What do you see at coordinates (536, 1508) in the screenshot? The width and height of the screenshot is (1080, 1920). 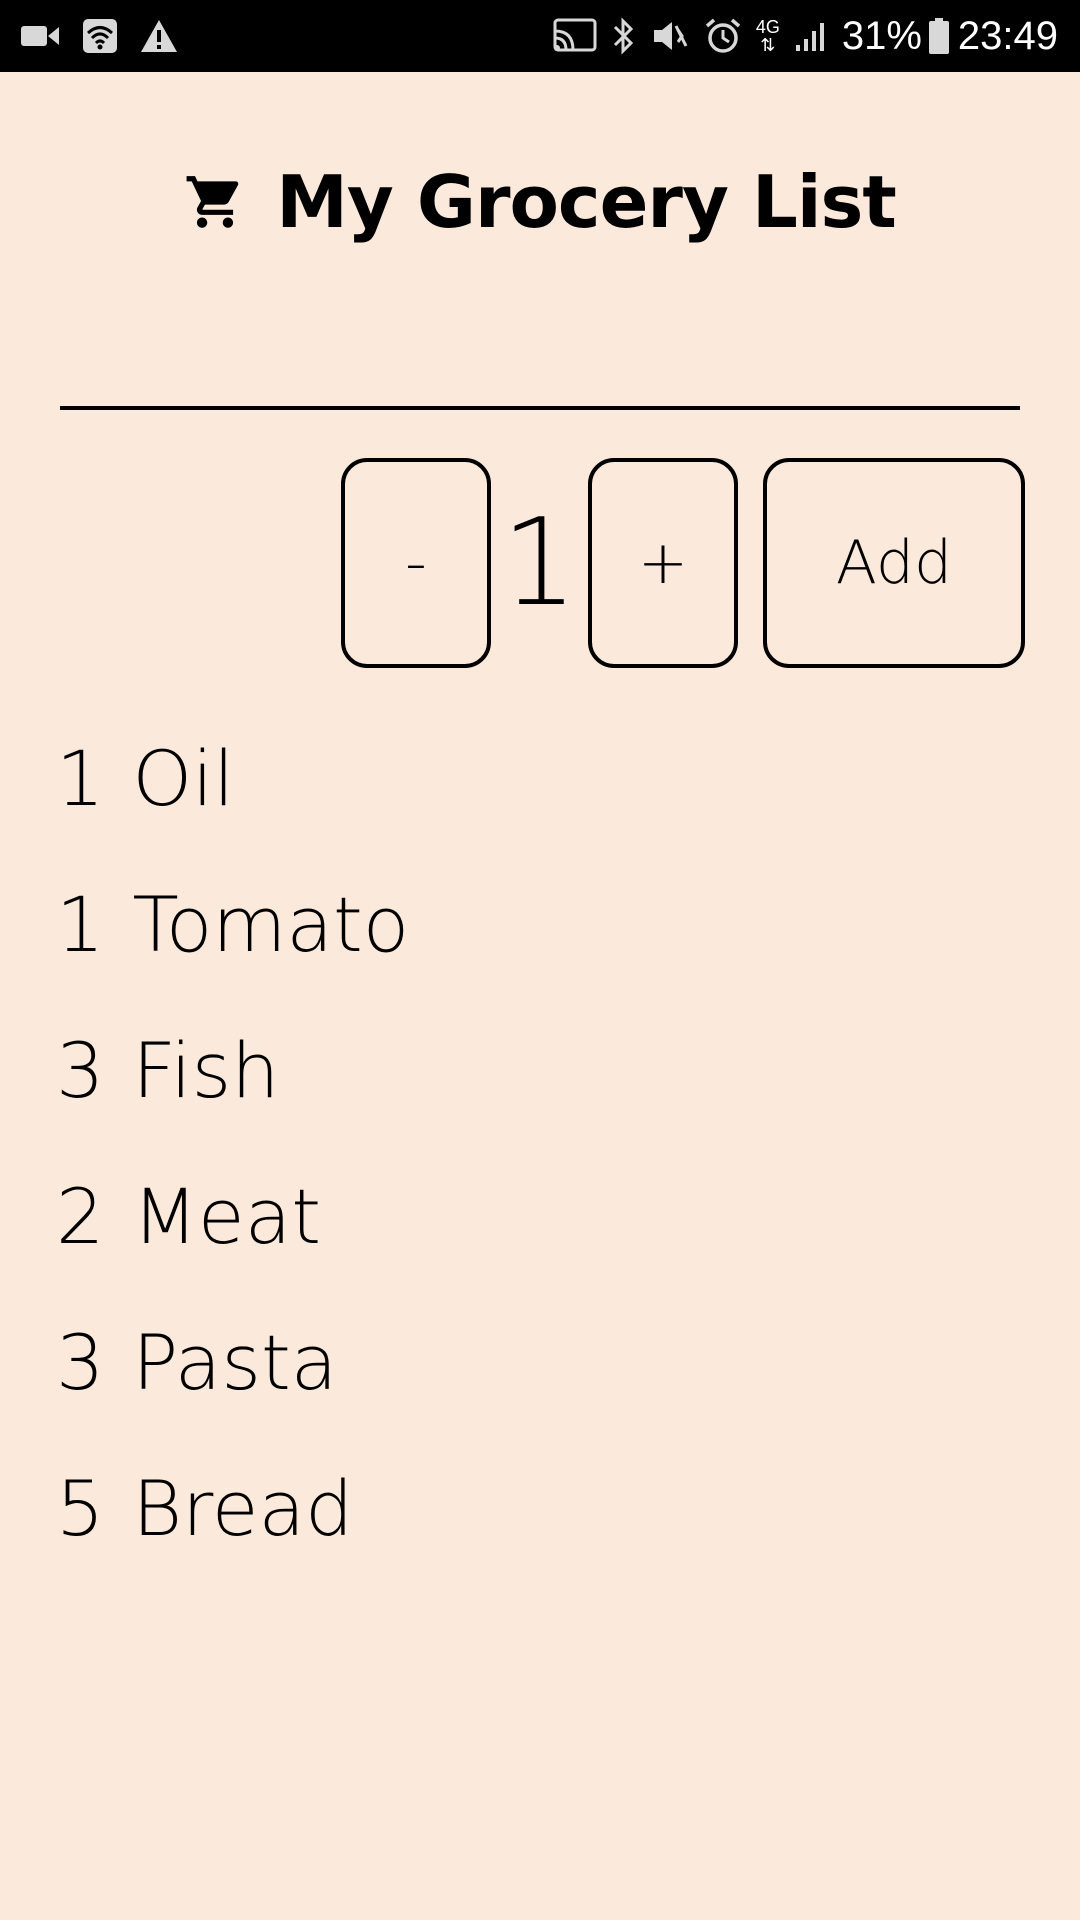 I see `list-item: 5 Bread` at bounding box center [536, 1508].